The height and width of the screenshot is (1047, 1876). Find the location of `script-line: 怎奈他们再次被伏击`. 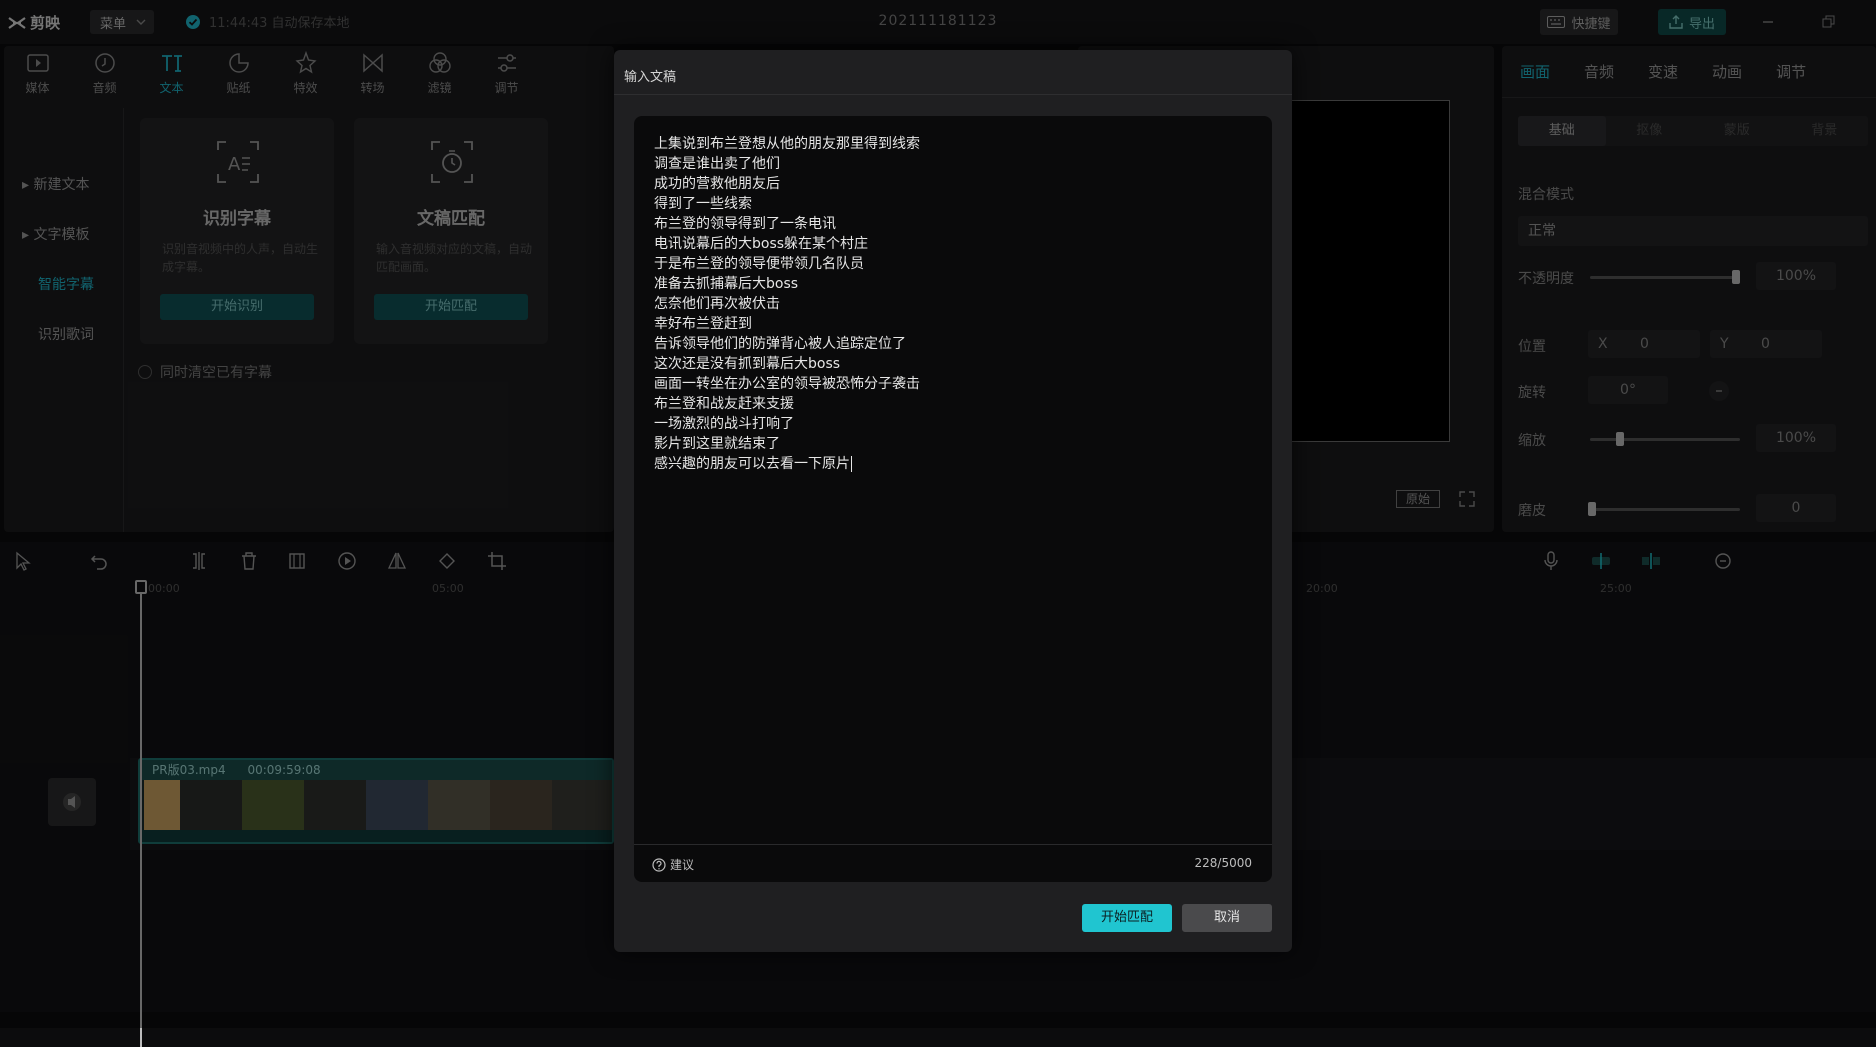

script-line: 怎奈他们再次被伏击 is located at coordinates (717, 304).